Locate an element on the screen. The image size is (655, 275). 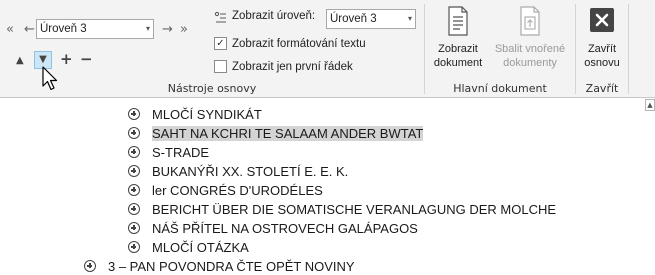
show-level-value: Úroveň 3 is located at coordinates (353, 19).